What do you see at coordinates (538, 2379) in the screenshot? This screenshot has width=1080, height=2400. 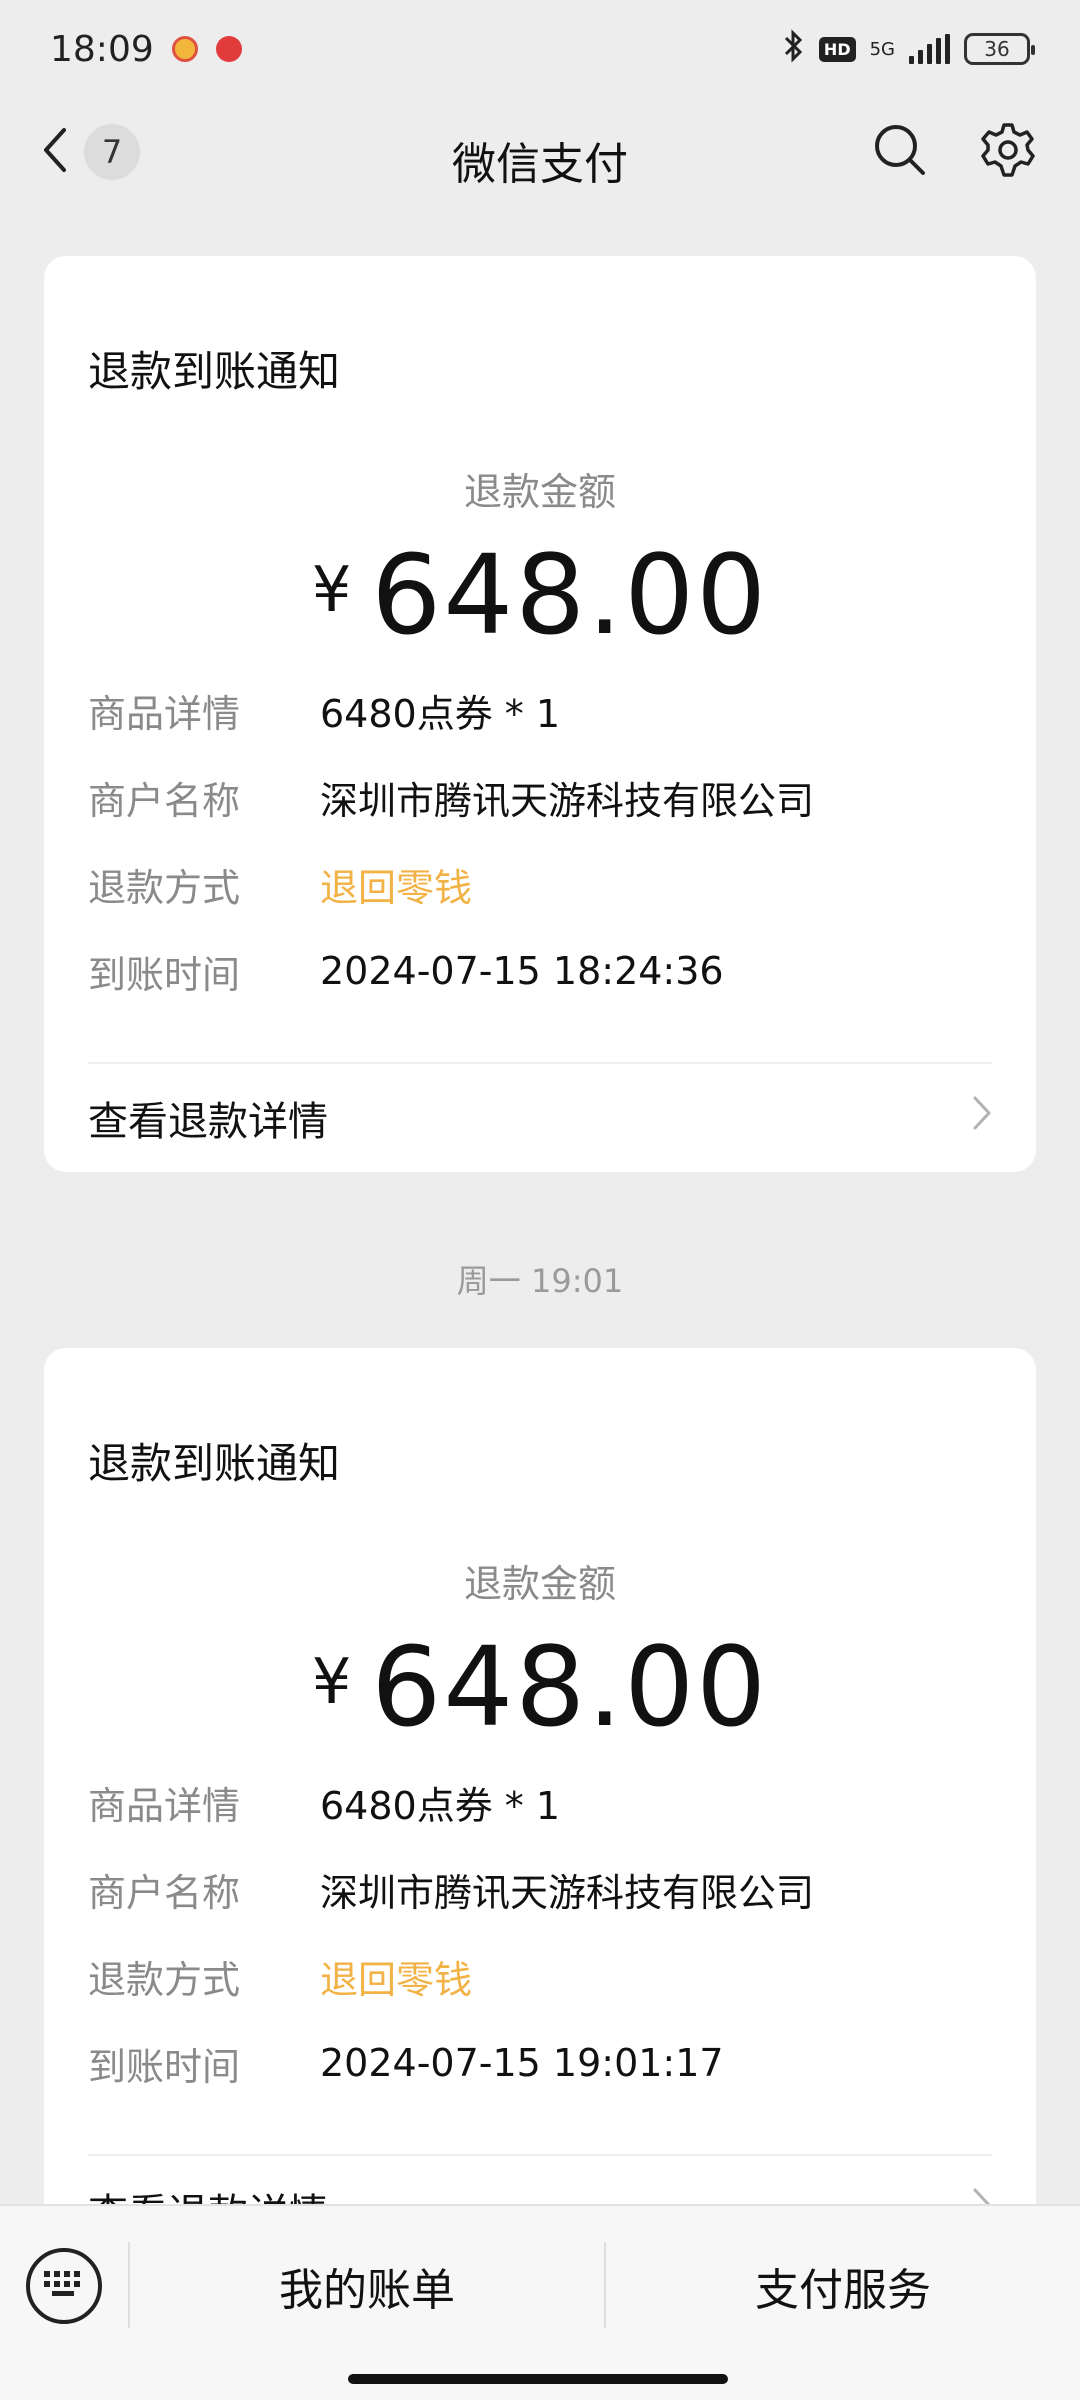 I see `home-indicator` at bounding box center [538, 2379].